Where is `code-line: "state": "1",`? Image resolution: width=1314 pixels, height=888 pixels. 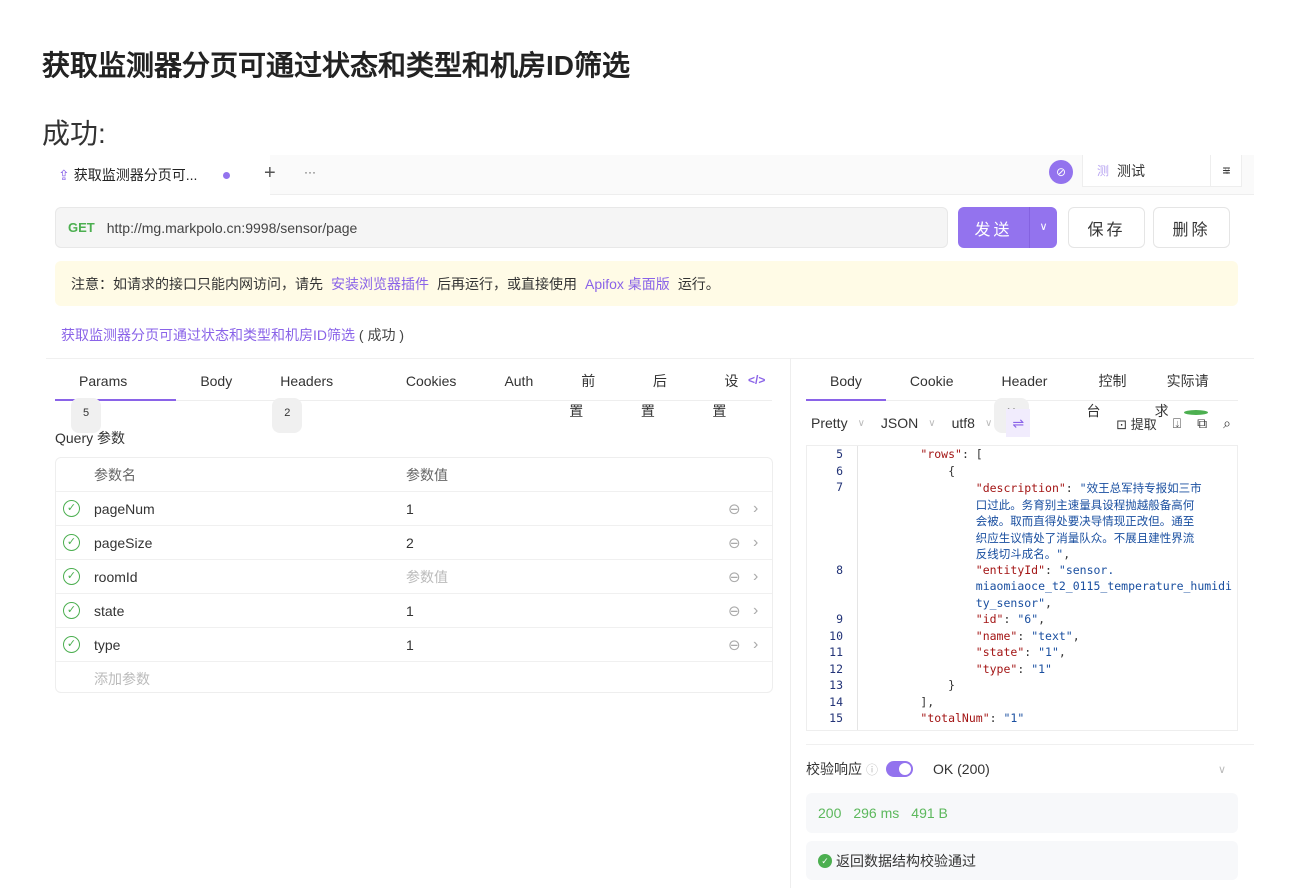
code-line: "state": "1", is located at coordinates (1020, 652).